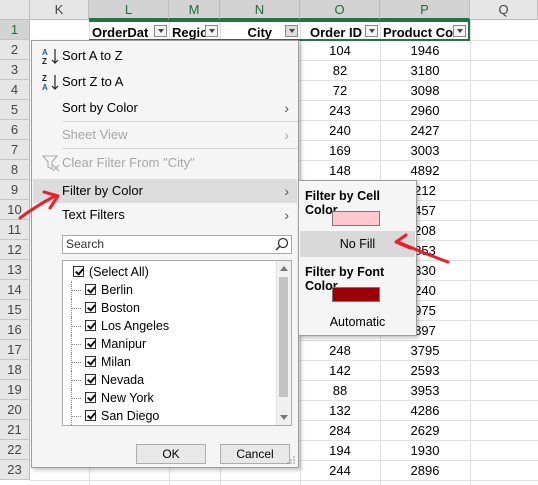  I want to click on resize-grip-icon, so click(291, 460).